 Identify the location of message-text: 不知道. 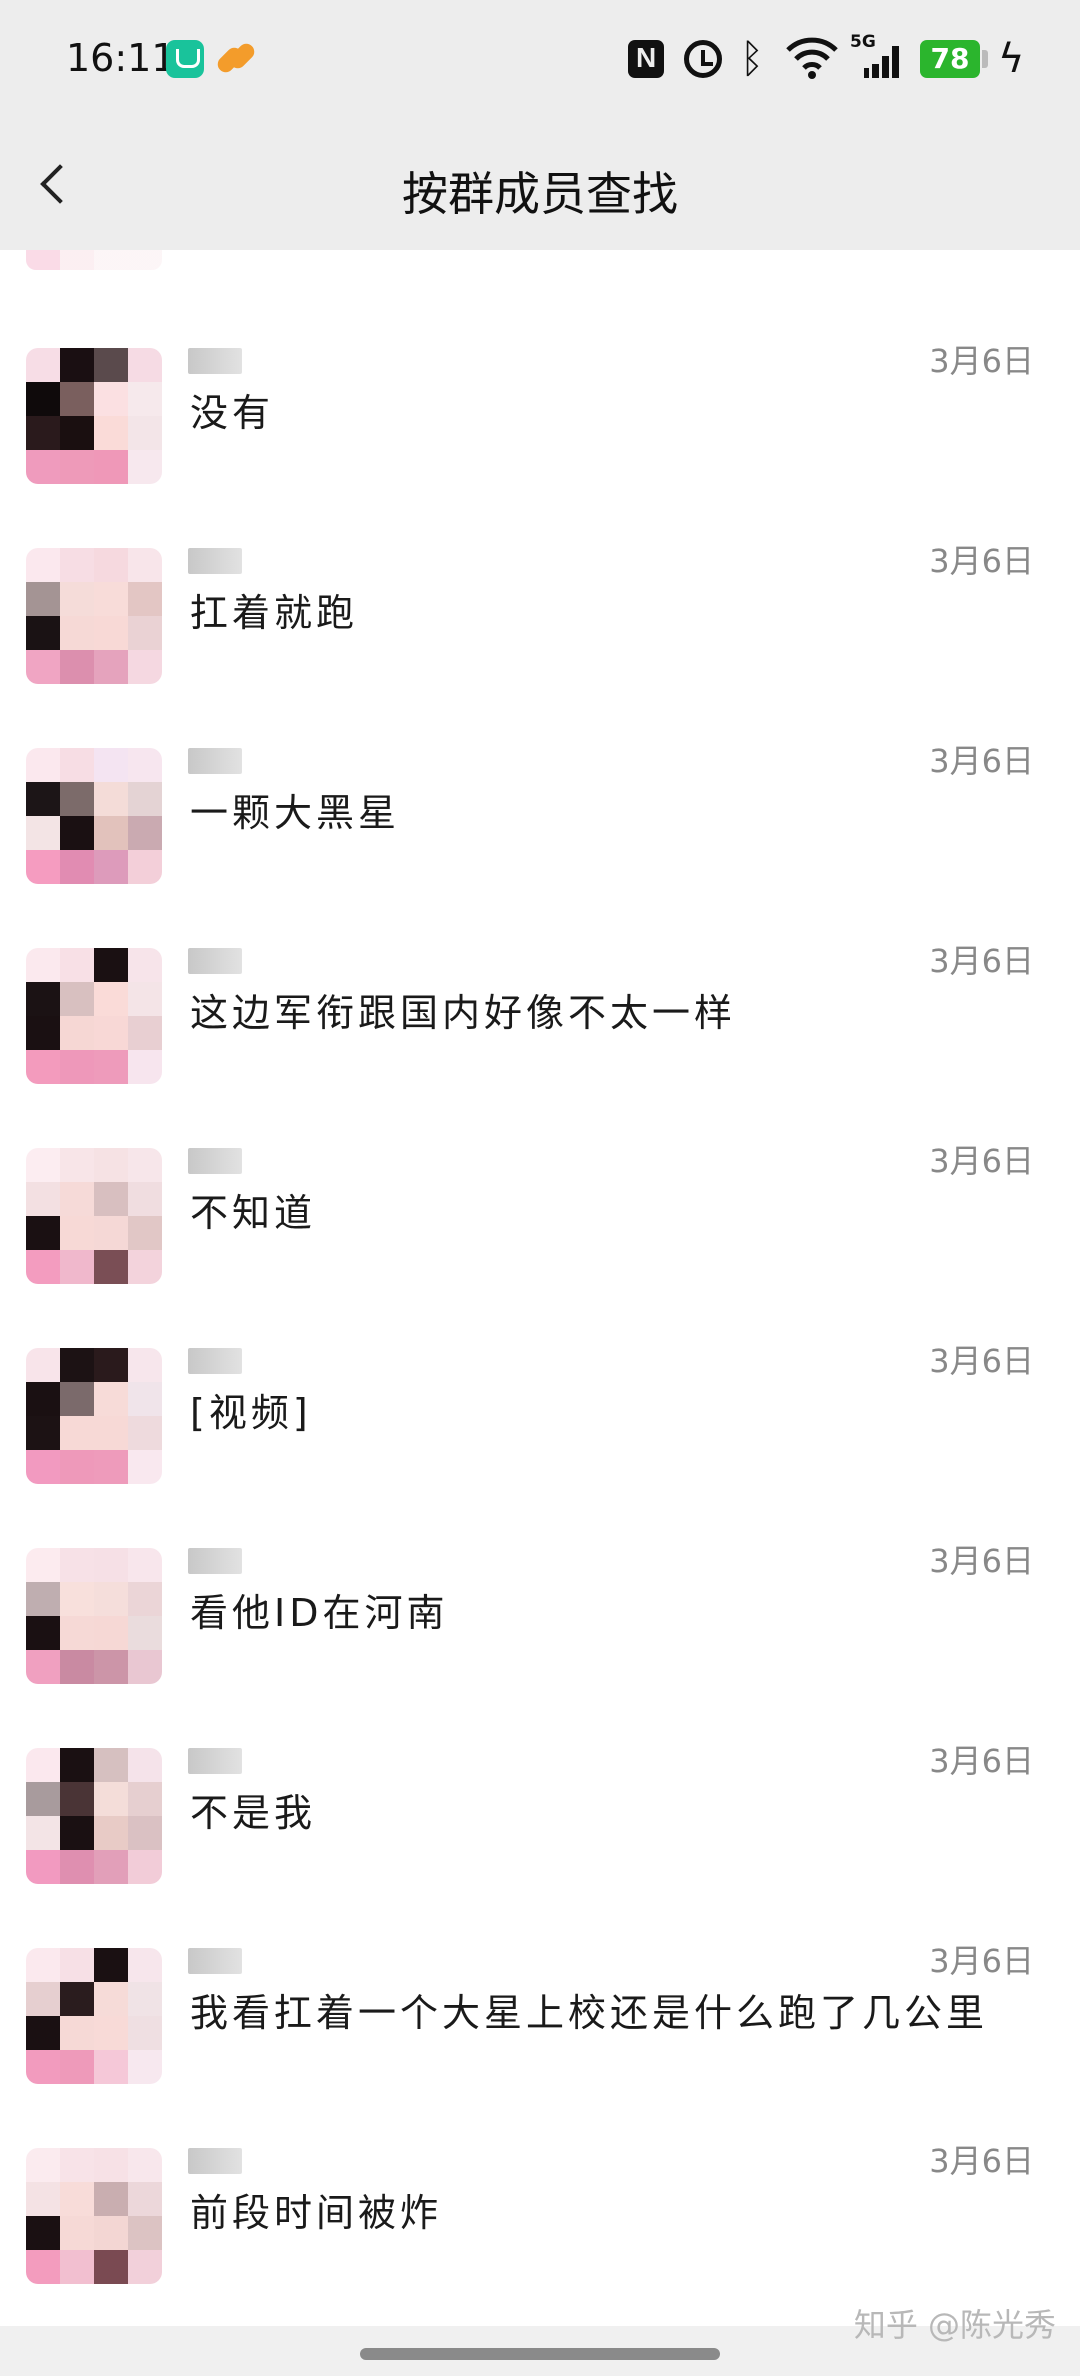
(253, 1213).